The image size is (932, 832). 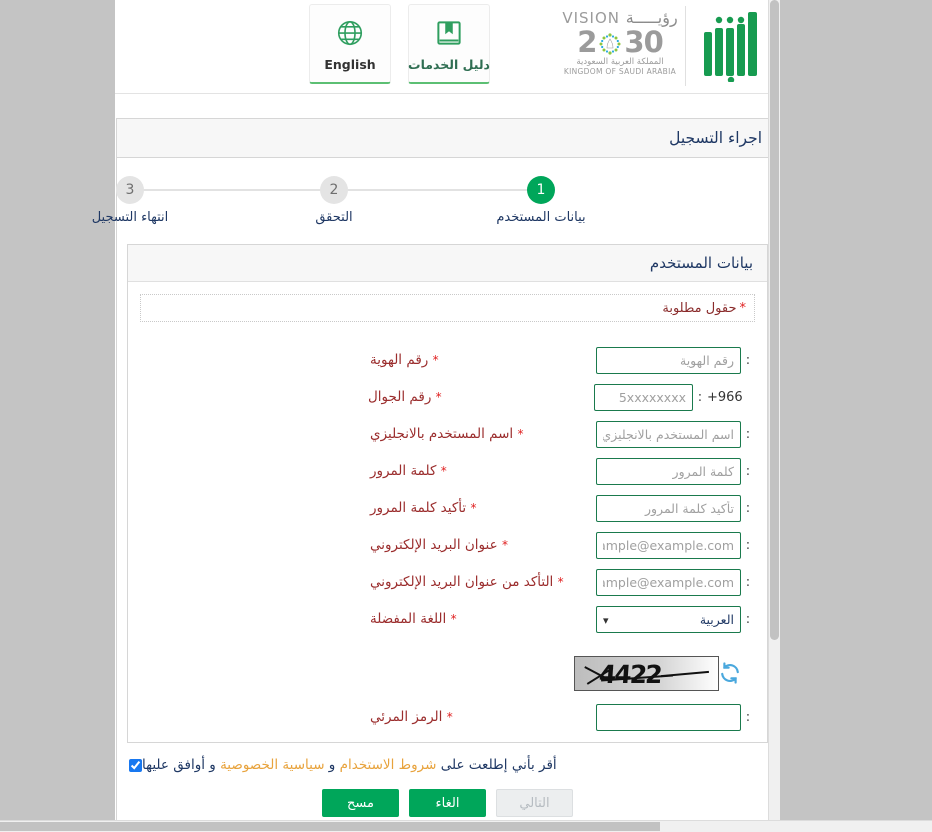 I want to click on page-vertical-scrollbar-thumb, so click(x=774, y=320).